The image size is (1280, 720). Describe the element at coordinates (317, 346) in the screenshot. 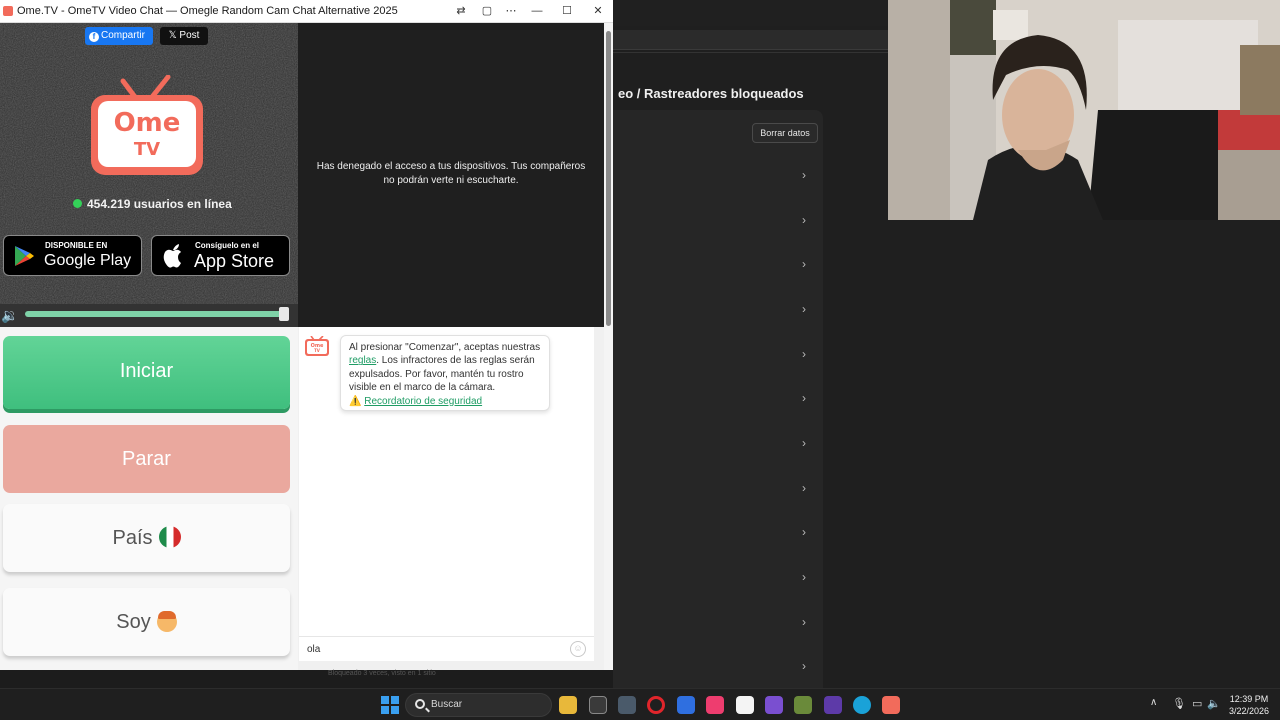

I see `ometv-avatar-icon: Ome TV` at that location.